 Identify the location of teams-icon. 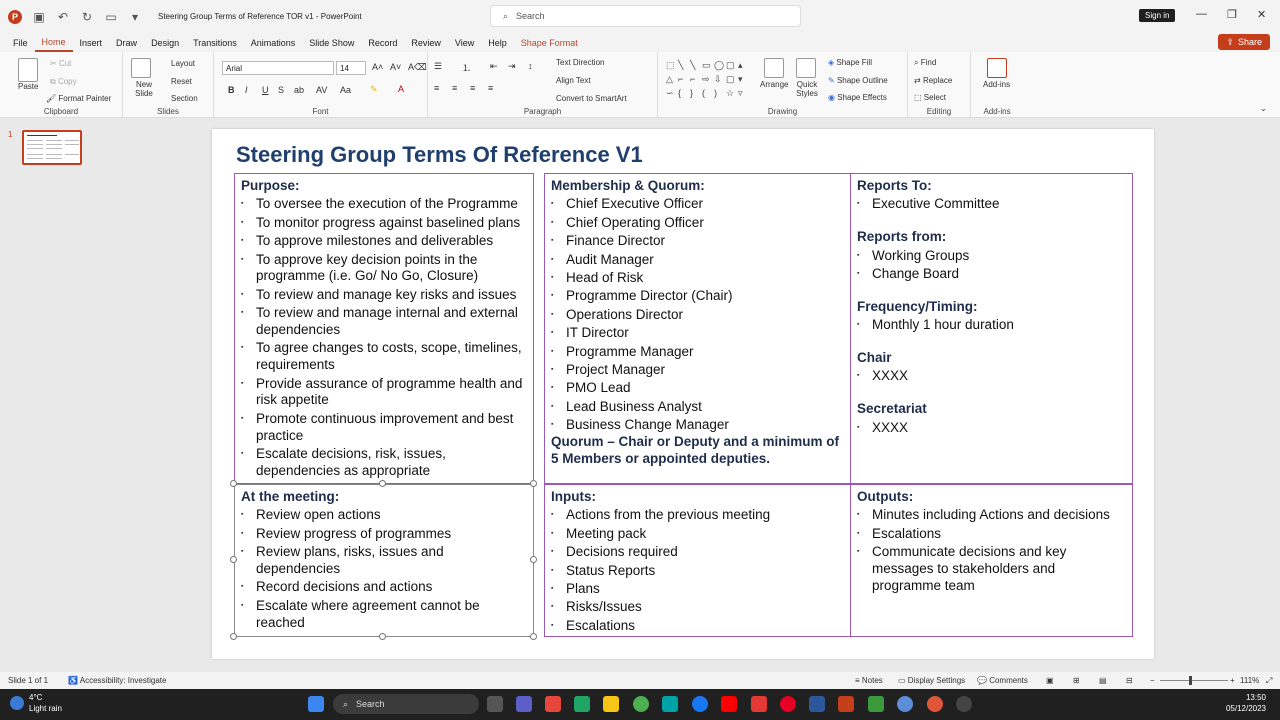
(524, 704).